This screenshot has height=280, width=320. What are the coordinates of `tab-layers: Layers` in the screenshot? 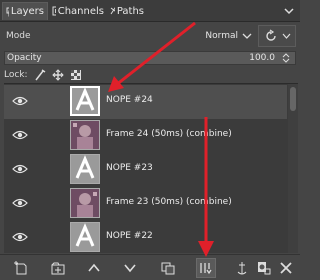 It's located at (25, 11).